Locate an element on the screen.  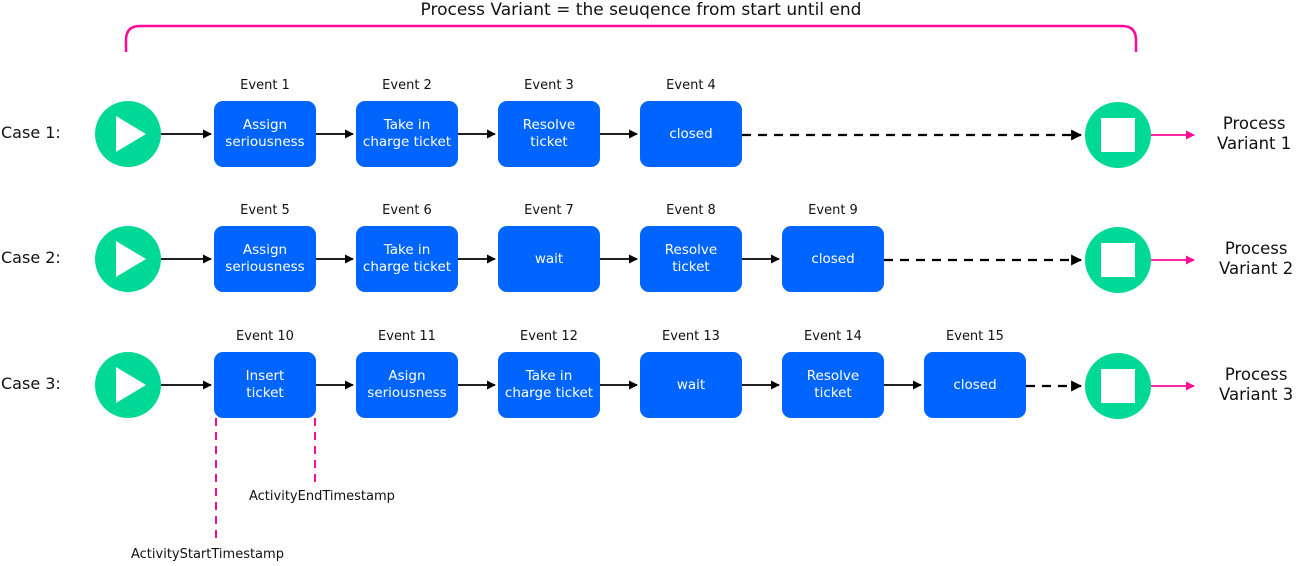
event-label: Event 7 is located at coordinates (549, 210).